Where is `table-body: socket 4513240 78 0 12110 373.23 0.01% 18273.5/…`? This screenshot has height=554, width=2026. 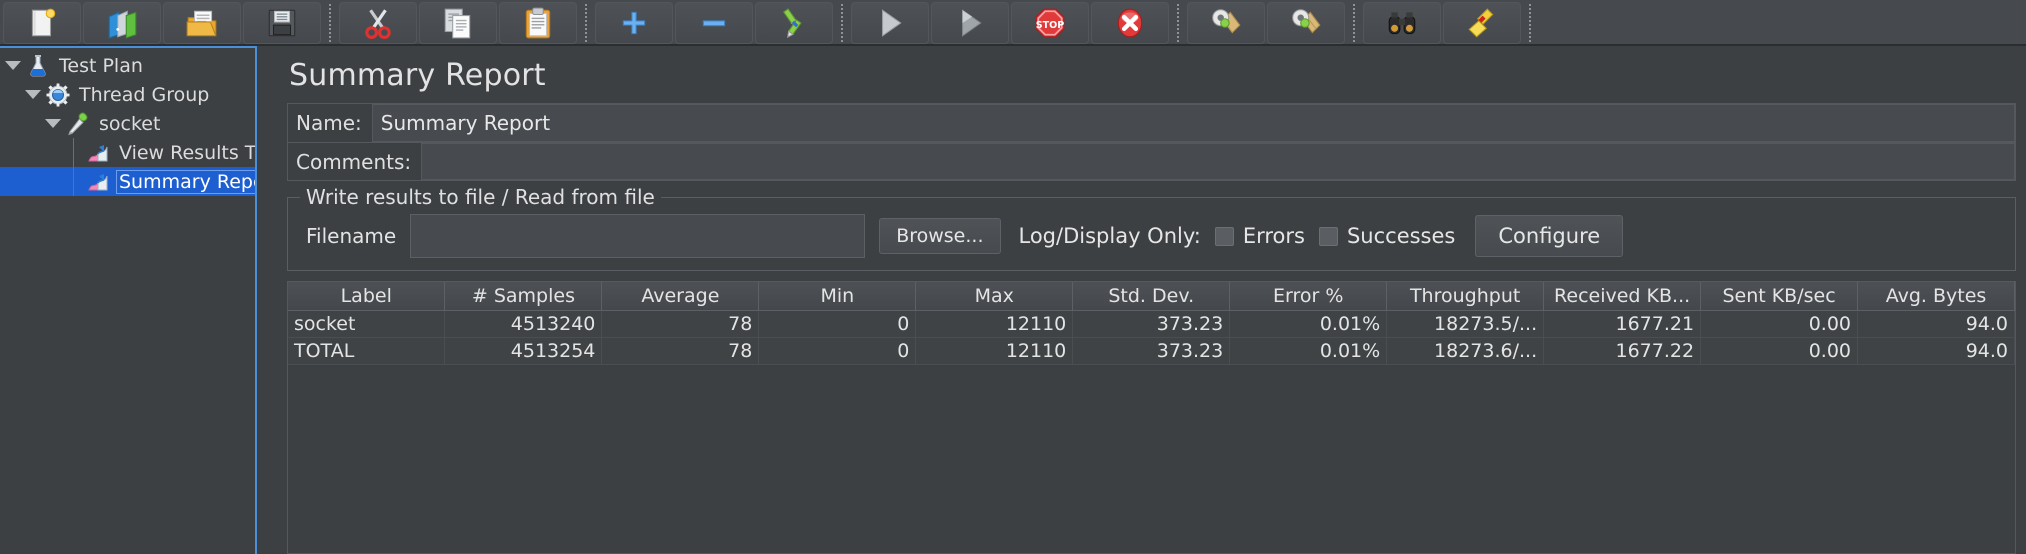
table-body: socket 4513240 78 0 12110 373.23 0.01% 18273.5/… is located at coordinates (1151, 337).